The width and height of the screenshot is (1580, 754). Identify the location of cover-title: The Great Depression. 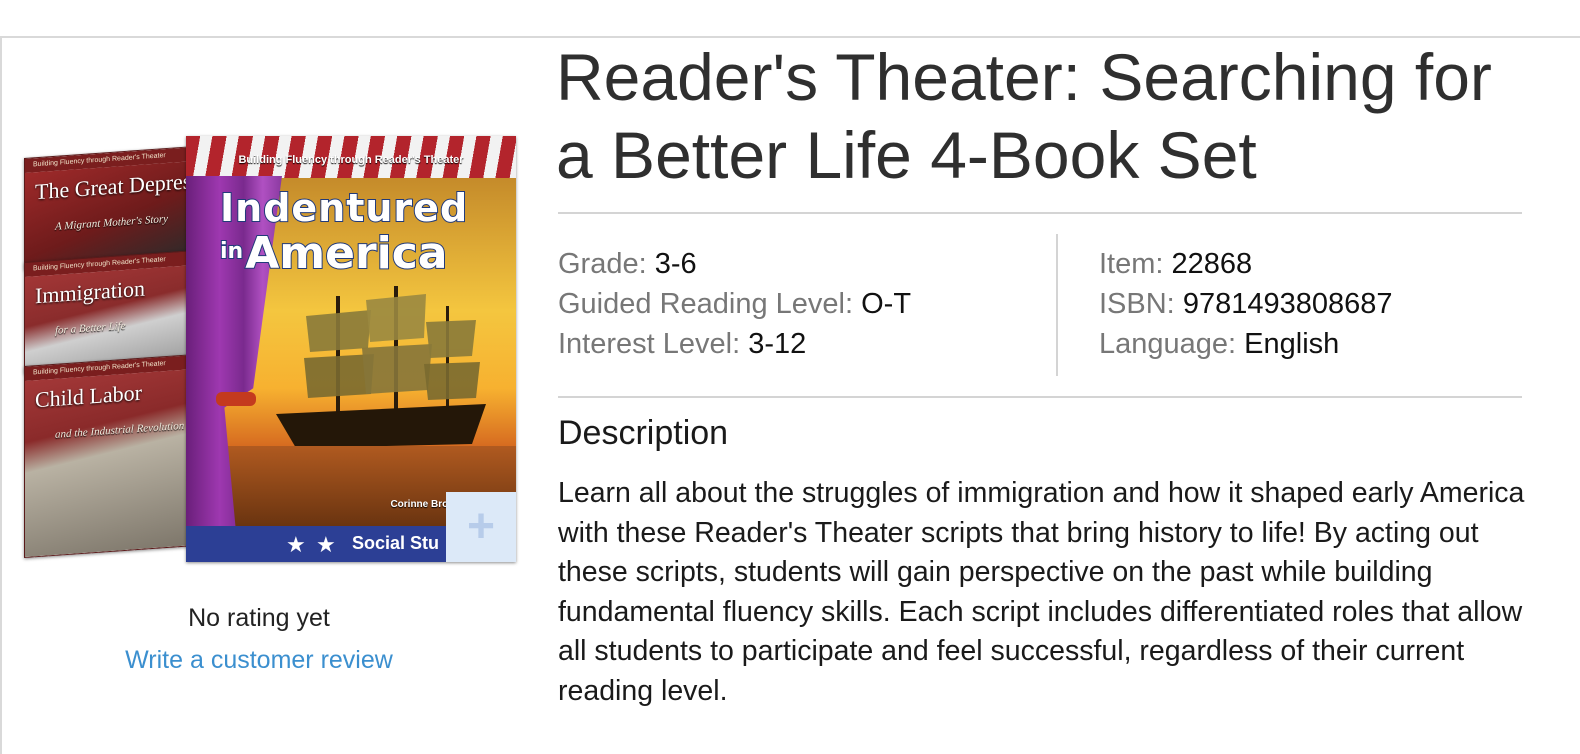
(115, 185).